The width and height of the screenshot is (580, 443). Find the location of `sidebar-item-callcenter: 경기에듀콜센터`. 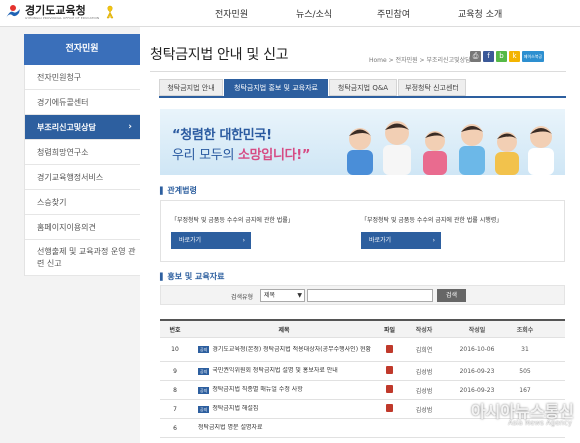

sidebar-item-callcenter: 경기에듀콜센터 is located at coordinates (82, 102).